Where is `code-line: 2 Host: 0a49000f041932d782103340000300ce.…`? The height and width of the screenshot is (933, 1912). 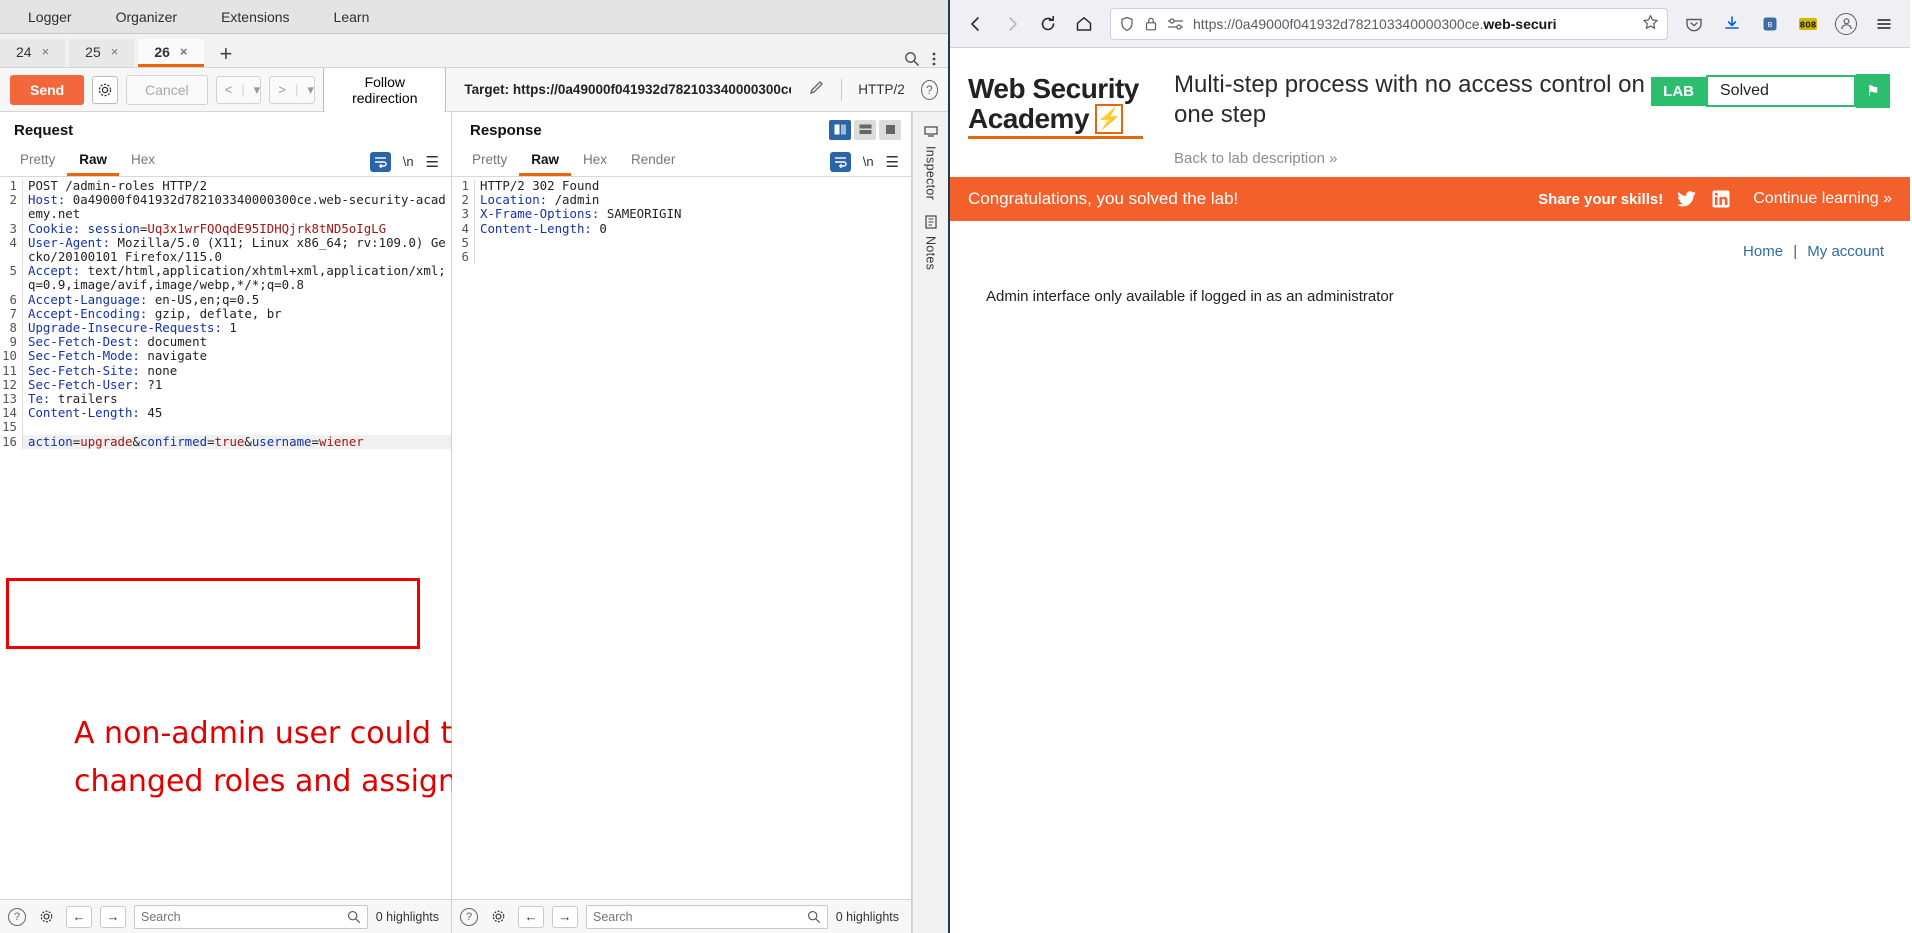 code-line: 2 Host: 0a49000f041932d782103340000300ce.… is located at coordinates (225, 207).